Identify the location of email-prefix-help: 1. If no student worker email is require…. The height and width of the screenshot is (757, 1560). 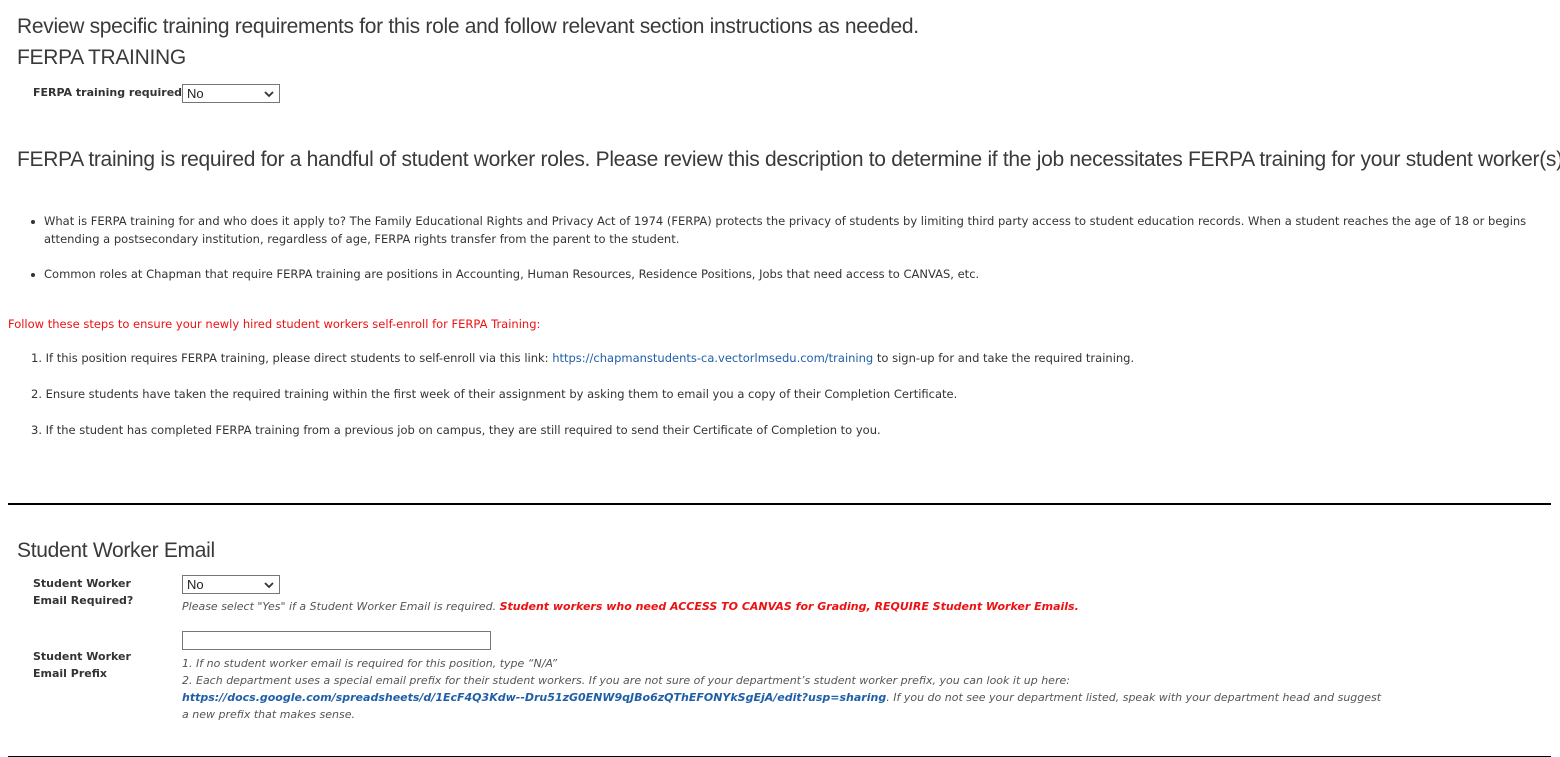
(782, 689).